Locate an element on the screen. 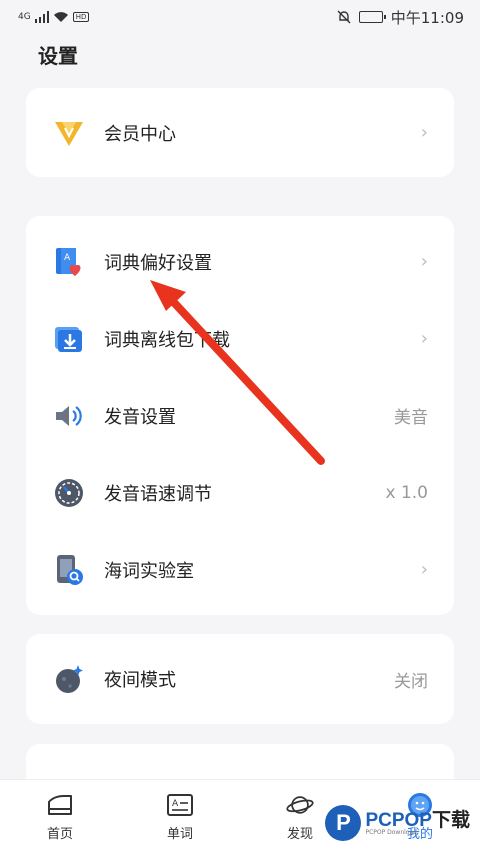  offline-download-icon is located at coordinates (69, 339).